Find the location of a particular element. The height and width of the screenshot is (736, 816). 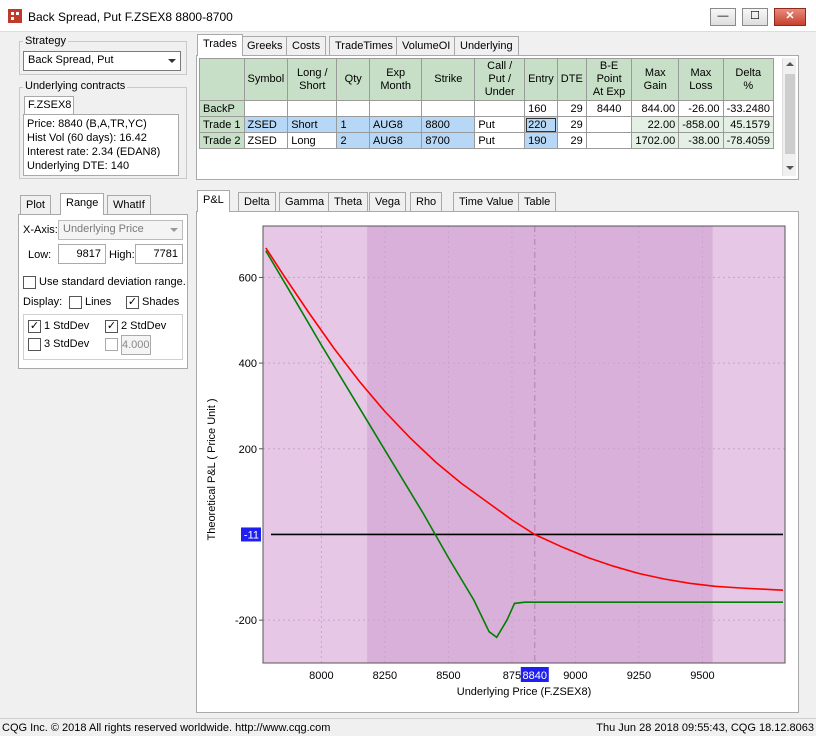

row-label: BackP is located at coordinates (222, 108).